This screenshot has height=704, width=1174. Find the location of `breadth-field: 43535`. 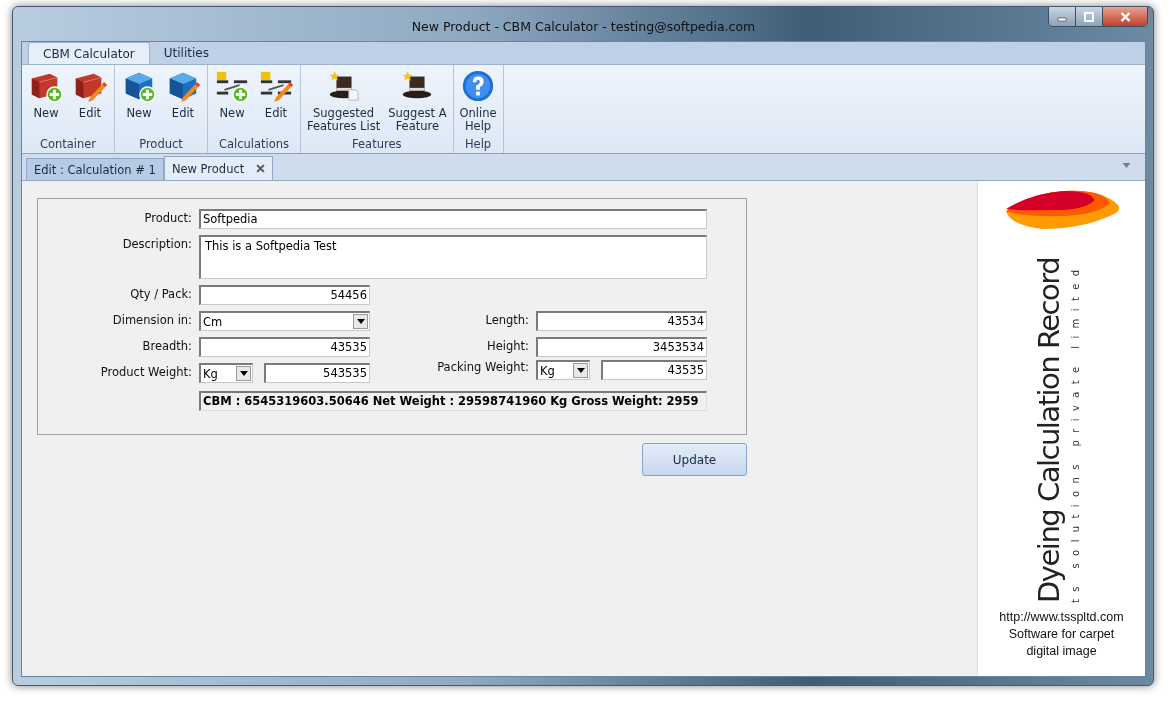

breadth-field: 43535 is located at coordinates (284, 347).